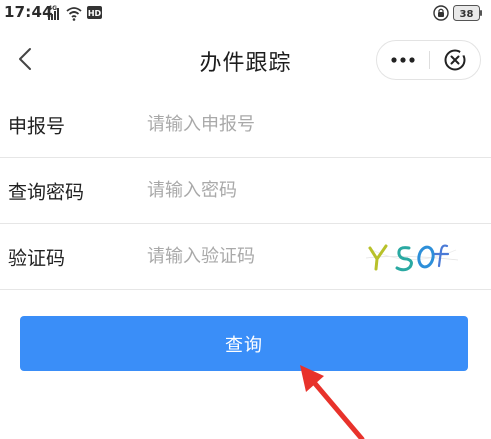  I want to click on close-button, so click(455, 60).